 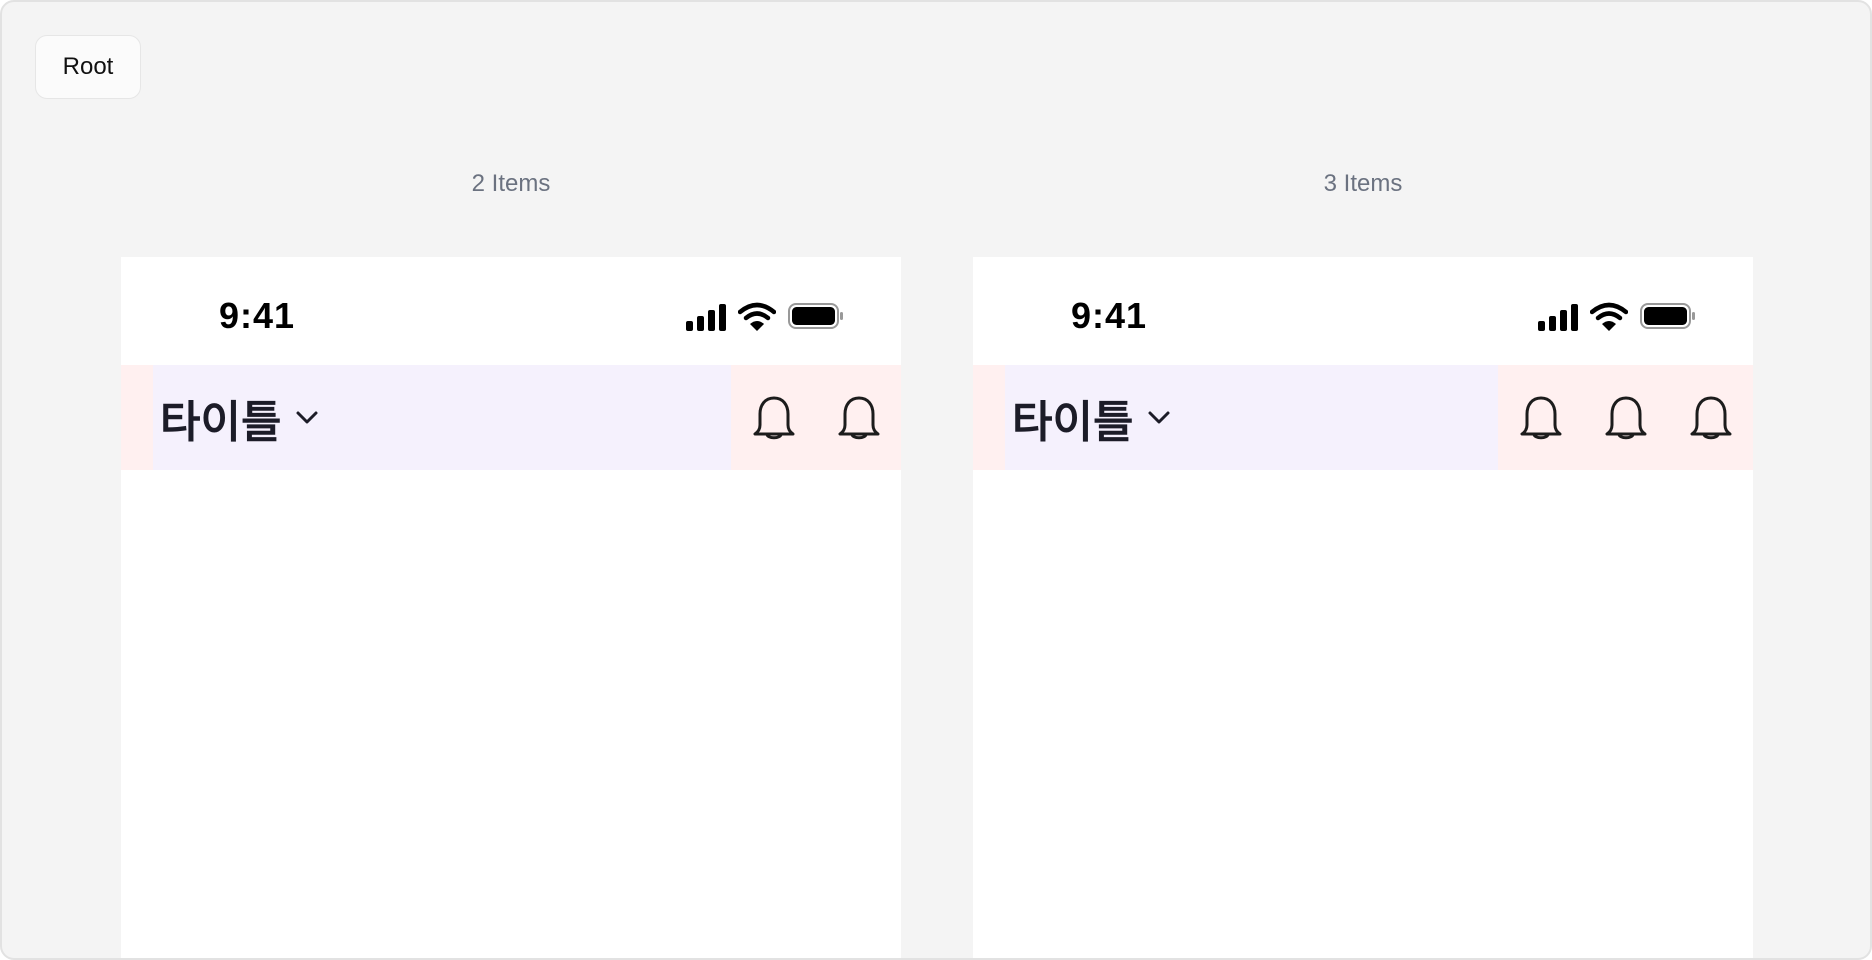 What do you see at coordinates (1363, 183) in the screenshot?
I see `group-label-3-items: 3 Items` at bounding box center [1363, 183].